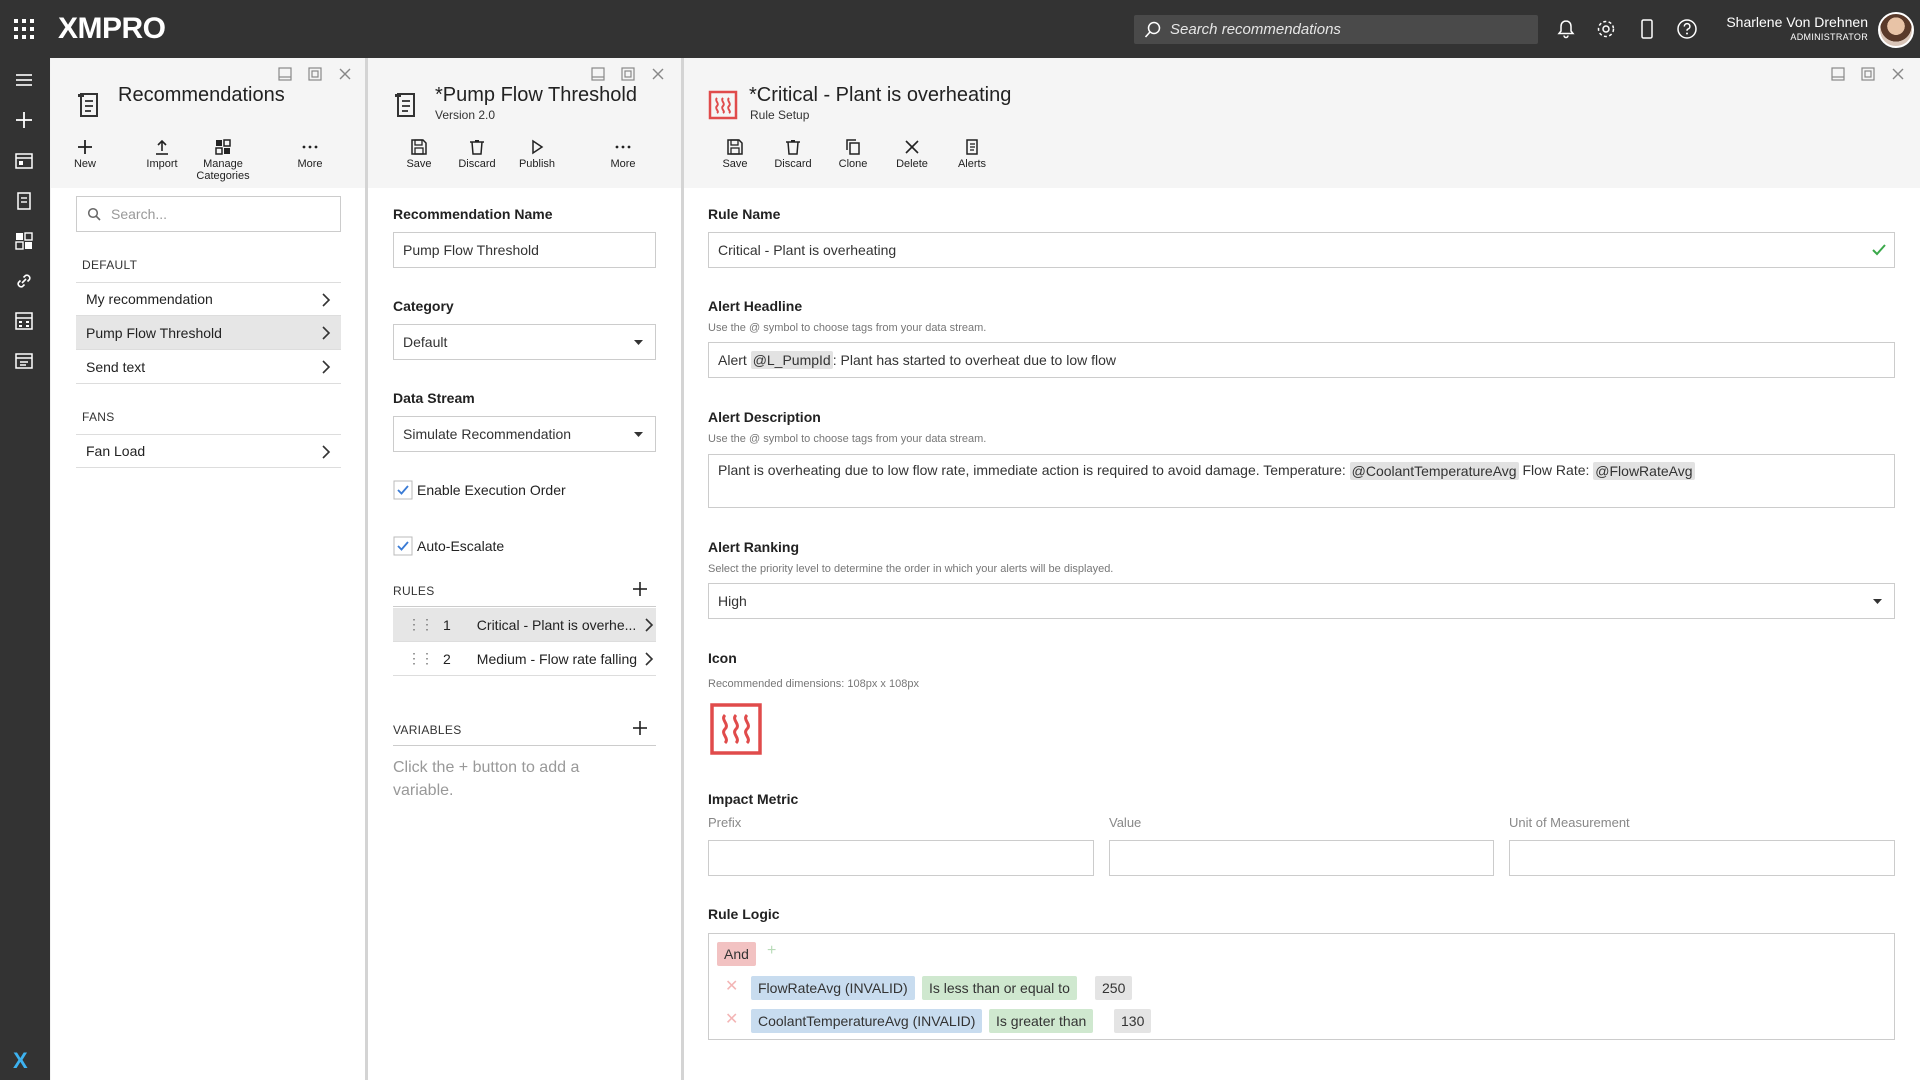 The image size is (1920, 1080). Describe the element at coordinates (640, 589) in the screenshot. I see `add-rule-icon` at that location.